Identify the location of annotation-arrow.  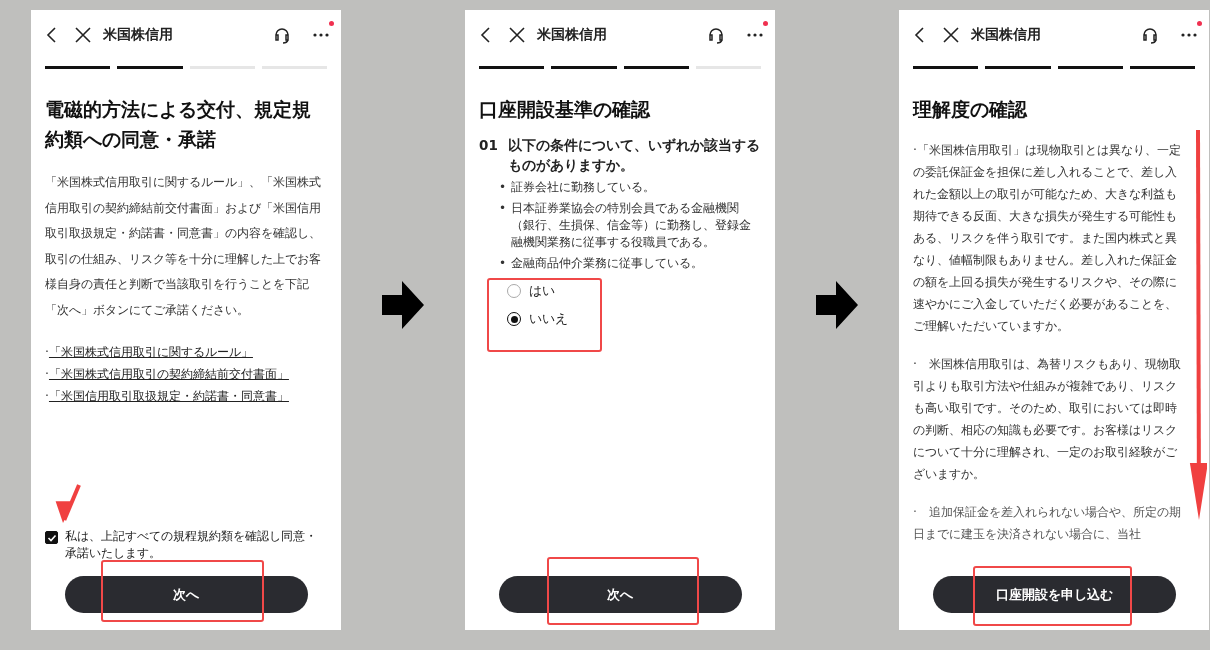
(68, 503).